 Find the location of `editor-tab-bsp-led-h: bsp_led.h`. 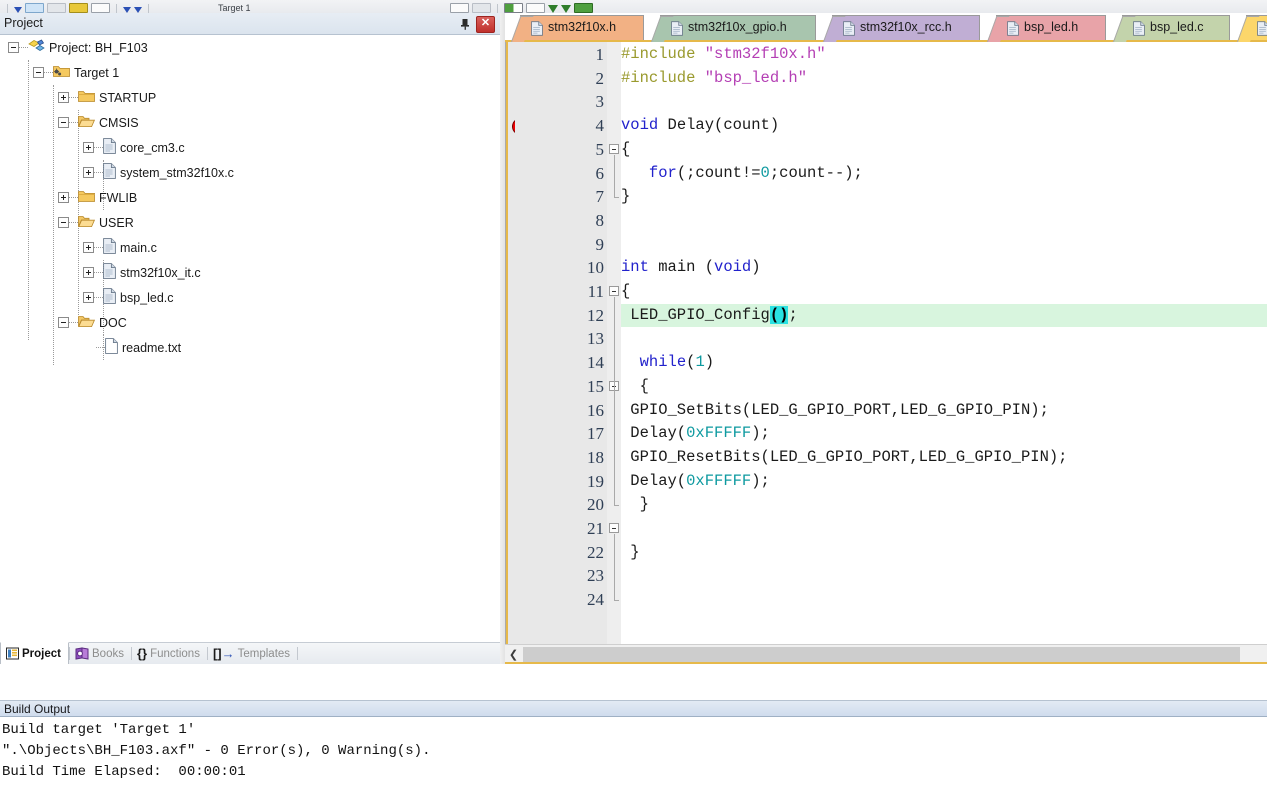

editor-tab-bsp-led-h: bsp_led.h is located at coordinates (1046, 28).